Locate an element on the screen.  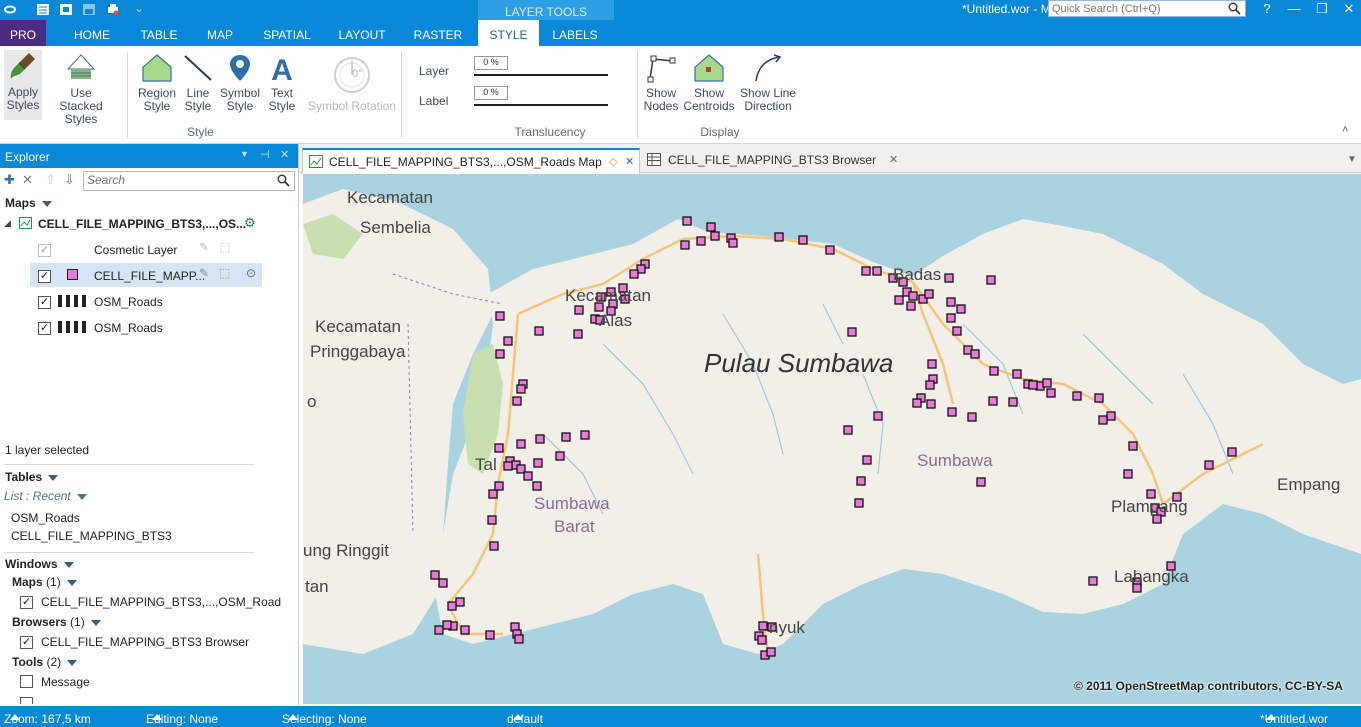
show-nodes-button: Show Nodes is located at coordinates (661, 83).